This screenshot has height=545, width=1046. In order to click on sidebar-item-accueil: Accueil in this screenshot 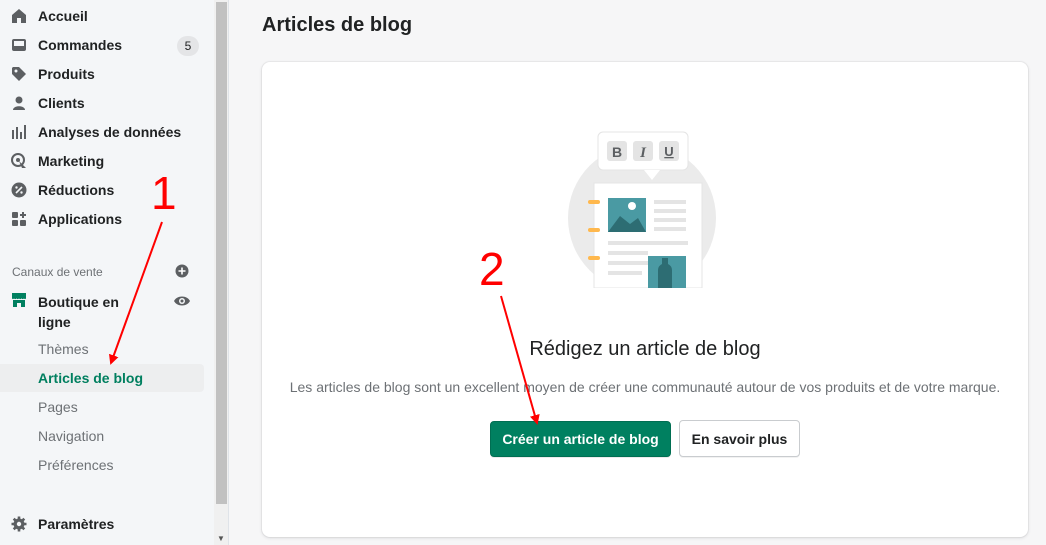, I will do `click(102, 16)`.